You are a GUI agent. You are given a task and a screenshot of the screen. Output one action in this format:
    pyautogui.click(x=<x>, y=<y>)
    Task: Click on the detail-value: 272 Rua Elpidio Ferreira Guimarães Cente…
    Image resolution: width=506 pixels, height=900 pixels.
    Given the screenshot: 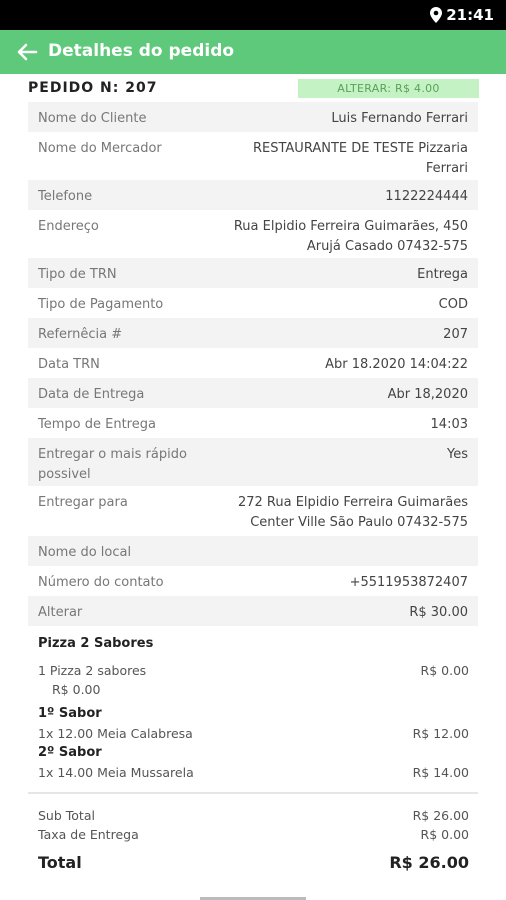 What is the action you would take?
    pyautogui.click(x=352, y=512)
    